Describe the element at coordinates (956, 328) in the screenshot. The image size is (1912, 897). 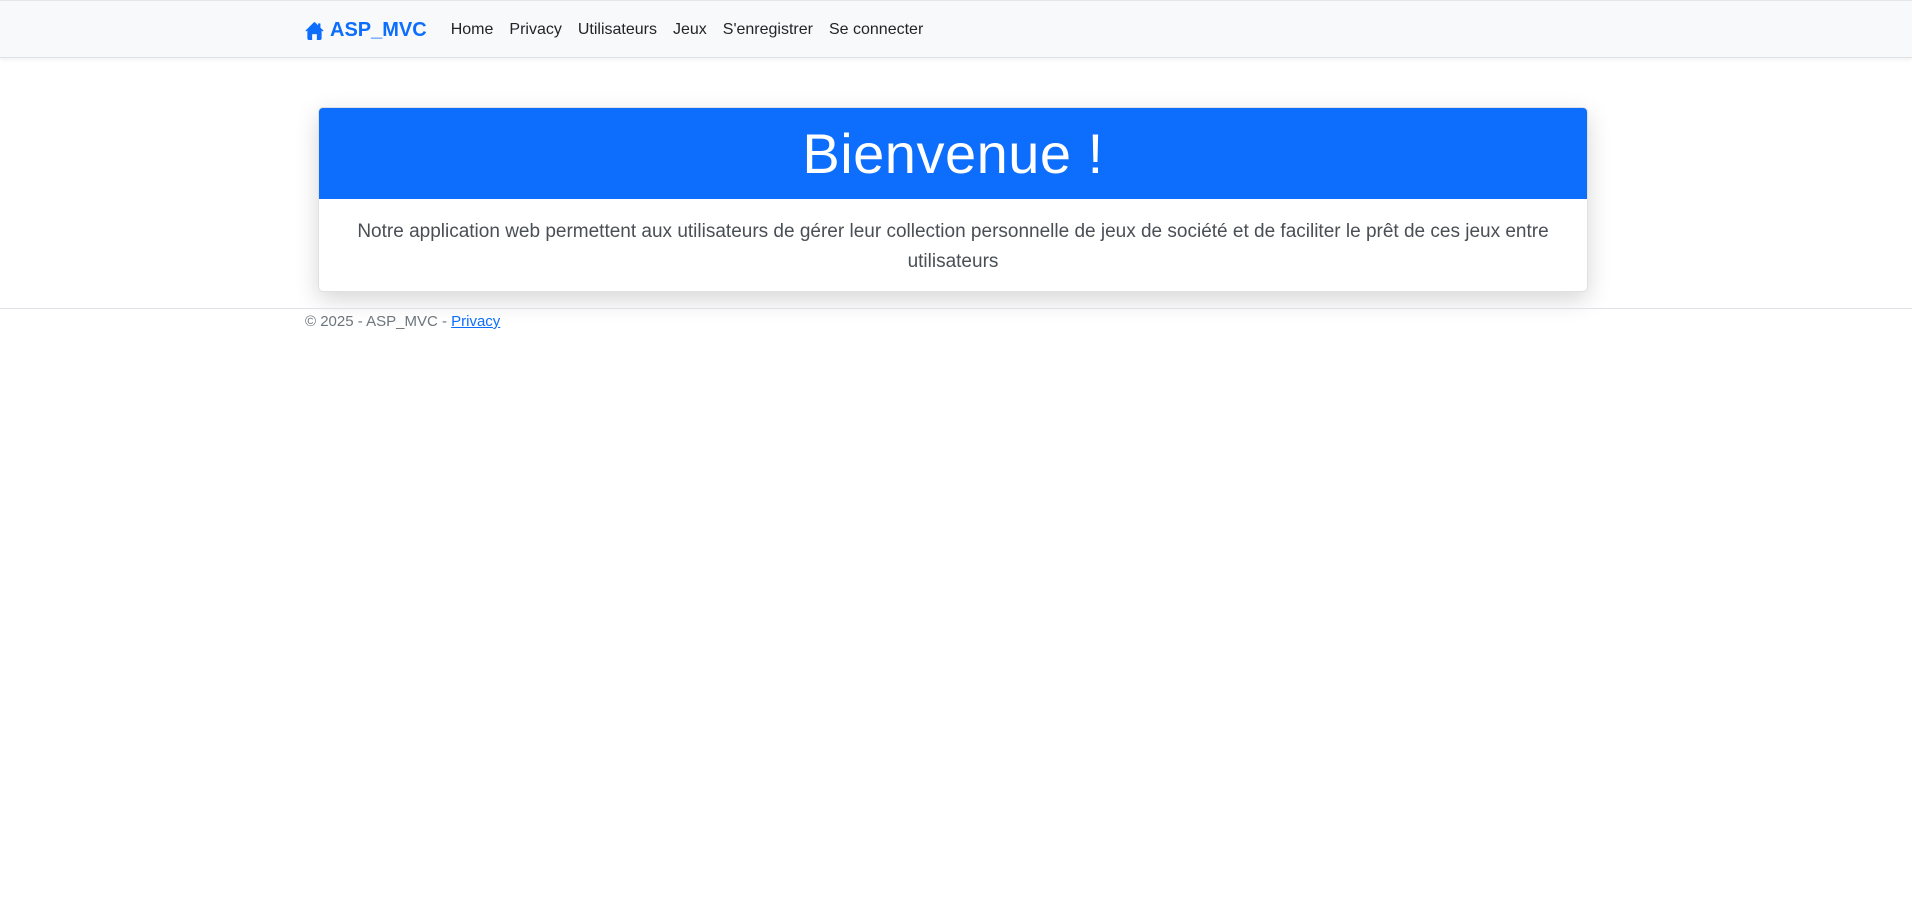
I see `page-footer: © 2025 - ASP_MVC - Privacy` at that location.